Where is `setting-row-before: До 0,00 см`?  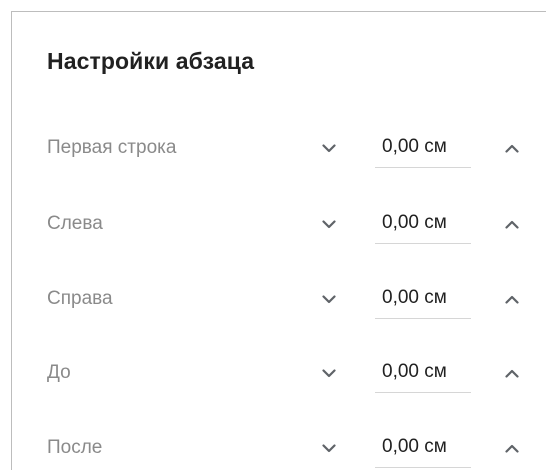 setting-row-before: До 0,00 см is located at coordinates (279, 373).